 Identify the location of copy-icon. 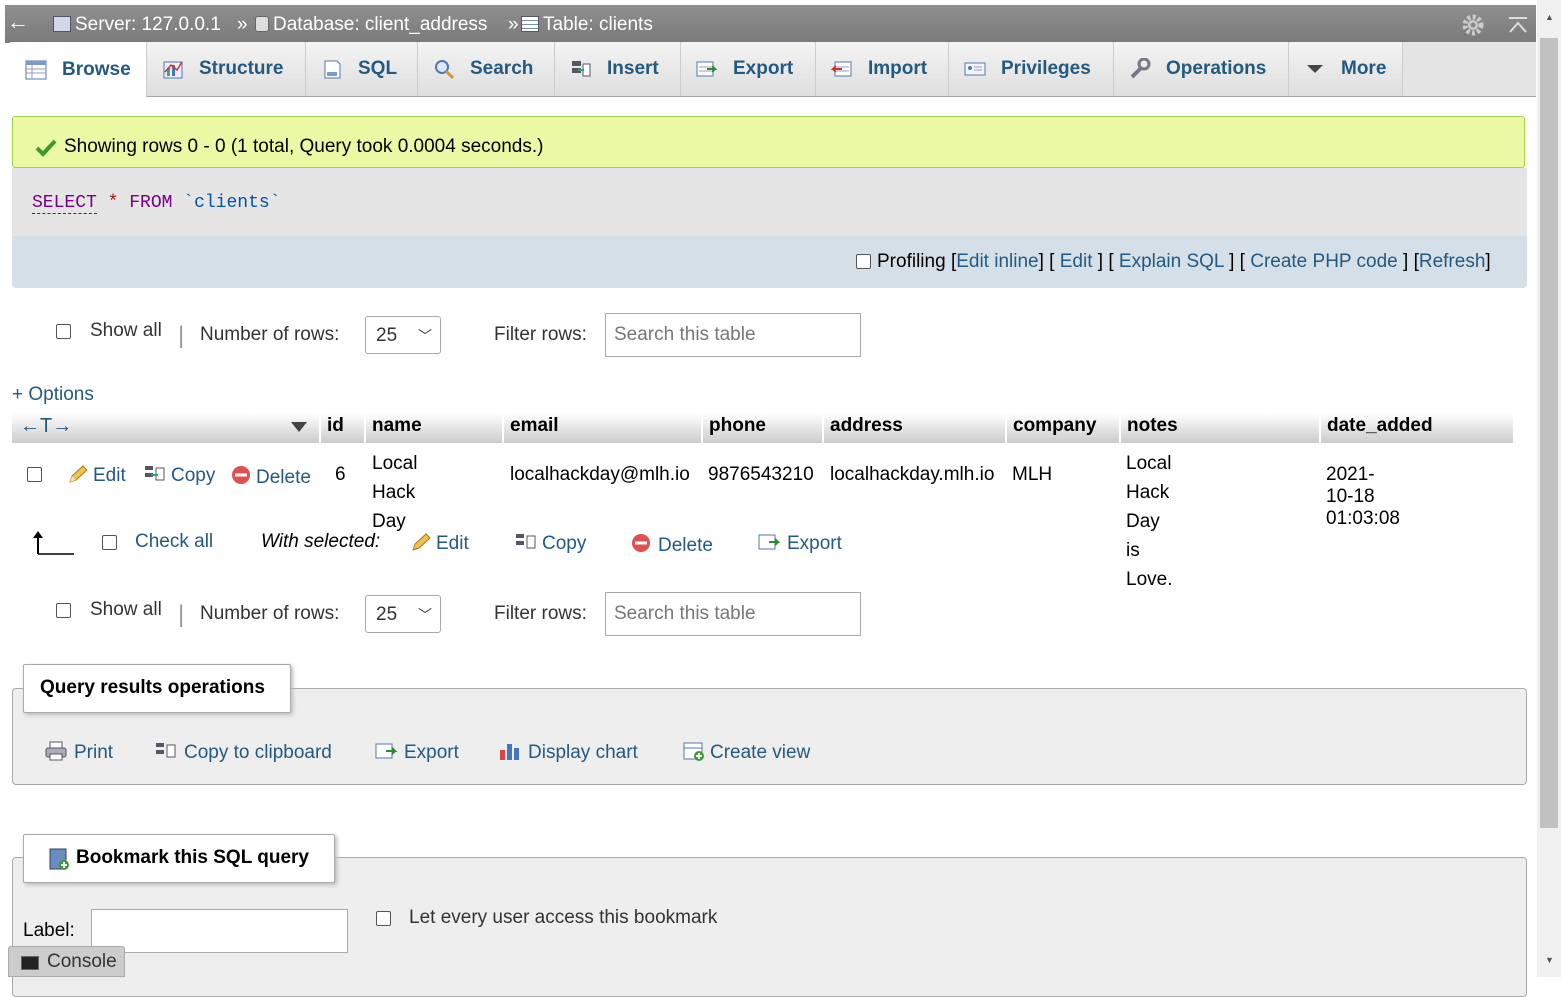
(155, 474).